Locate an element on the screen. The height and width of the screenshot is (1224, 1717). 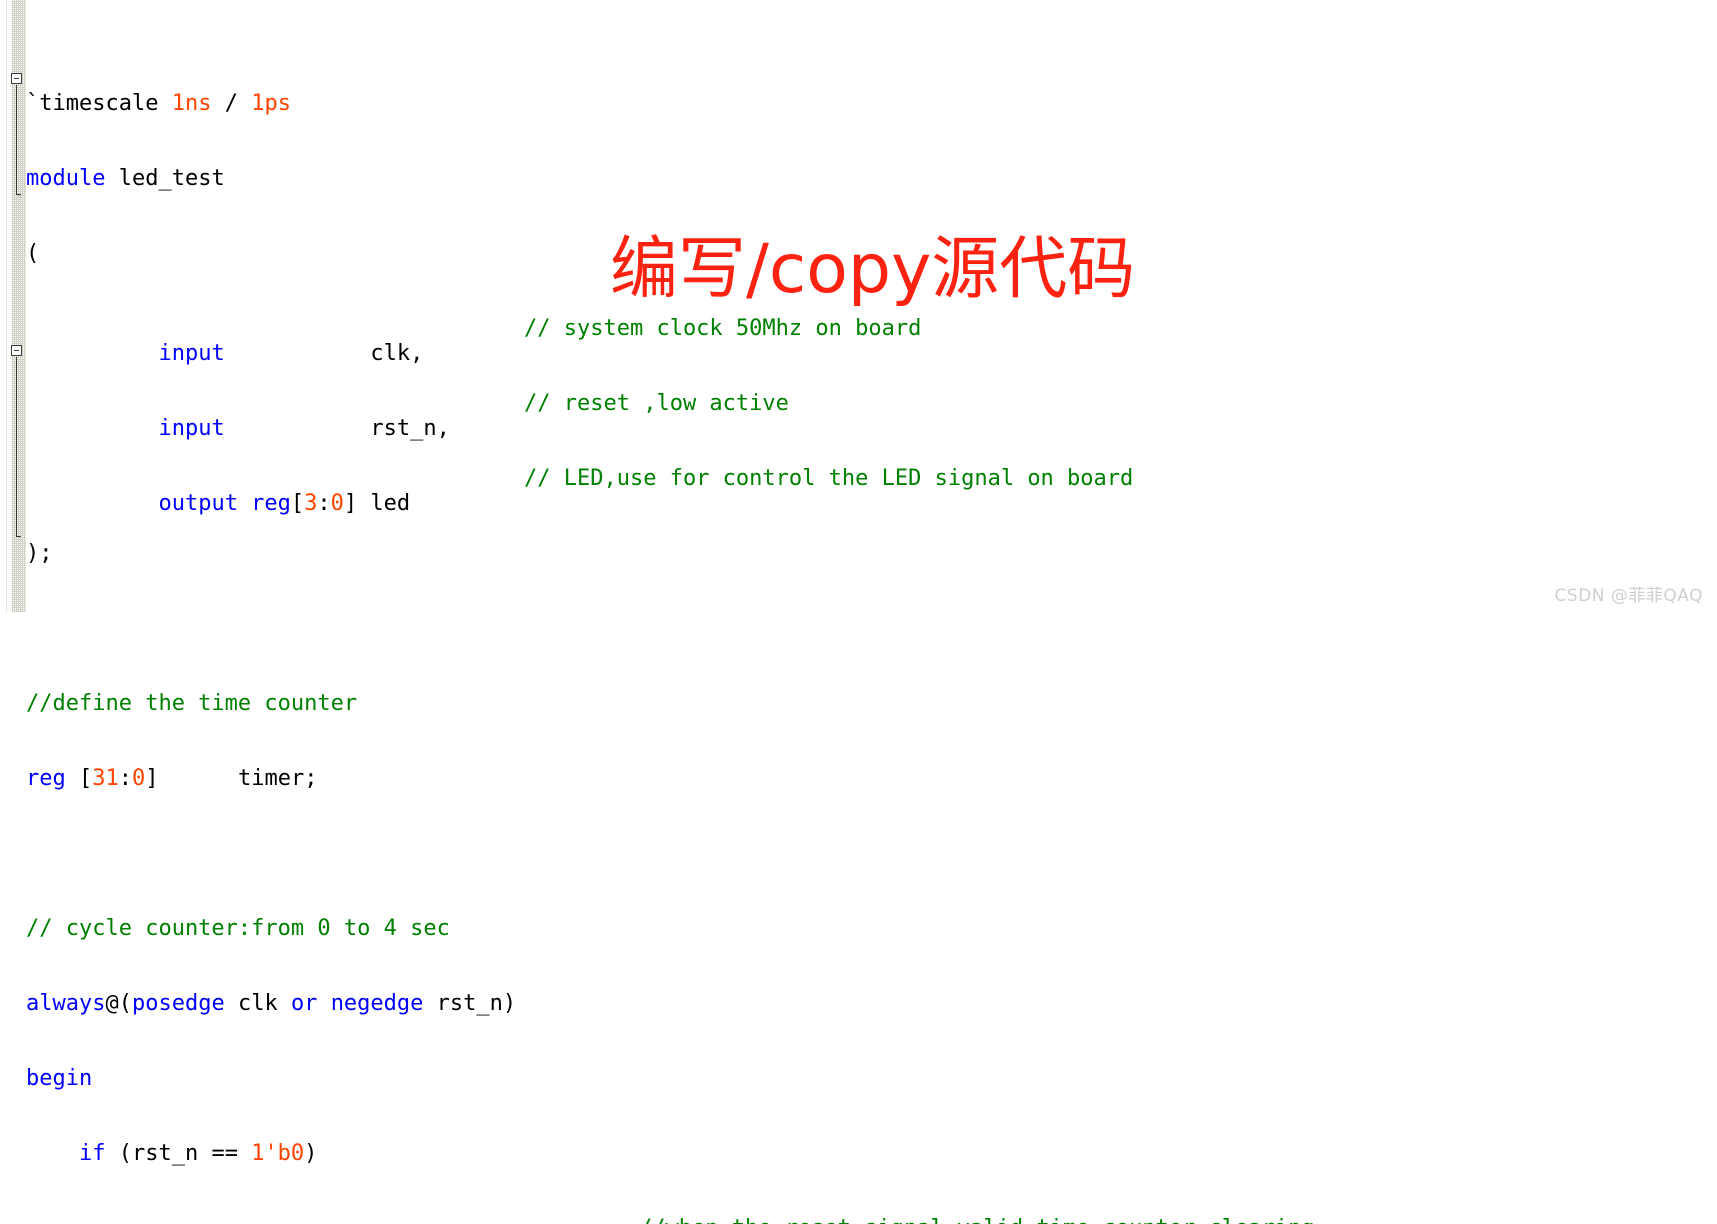
fold-toggle-always-block is located at coordinates (16, 350).